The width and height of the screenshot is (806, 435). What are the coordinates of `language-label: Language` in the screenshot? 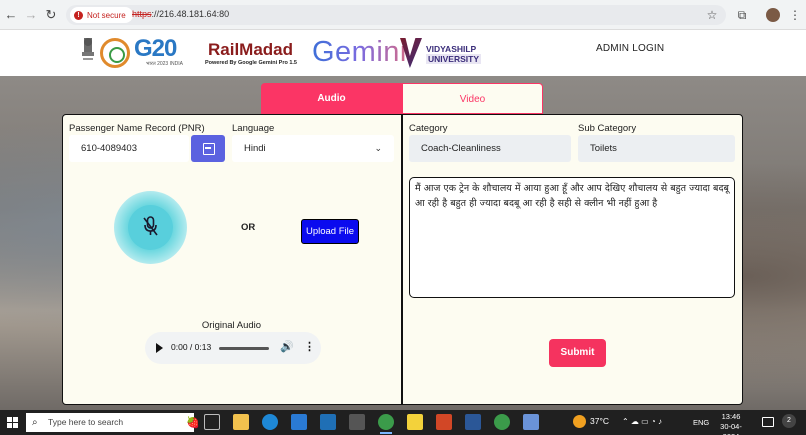 It's located at (253, 128).